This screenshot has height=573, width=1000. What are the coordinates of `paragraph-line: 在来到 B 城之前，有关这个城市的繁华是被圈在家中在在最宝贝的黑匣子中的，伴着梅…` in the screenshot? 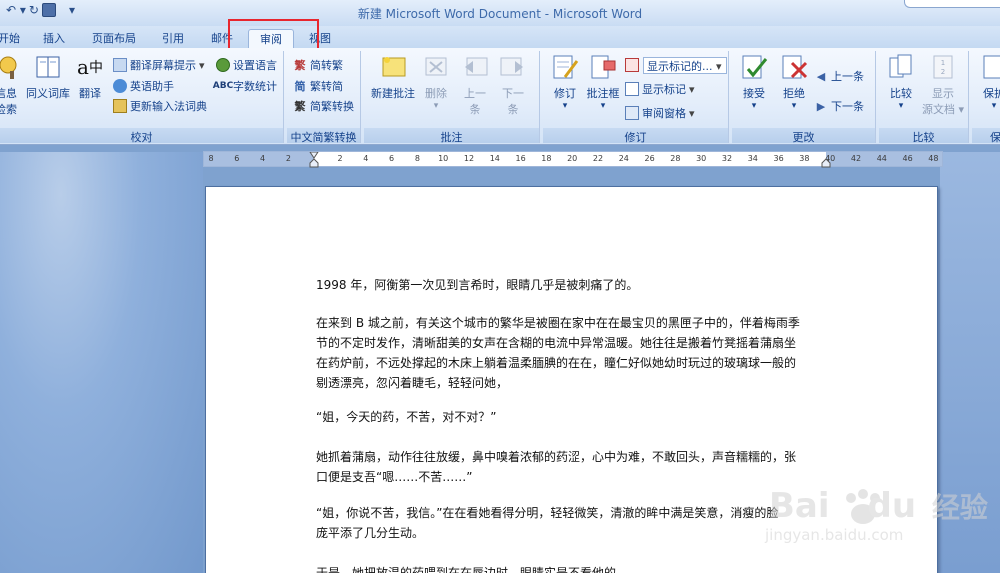 It's located at (558, 323).